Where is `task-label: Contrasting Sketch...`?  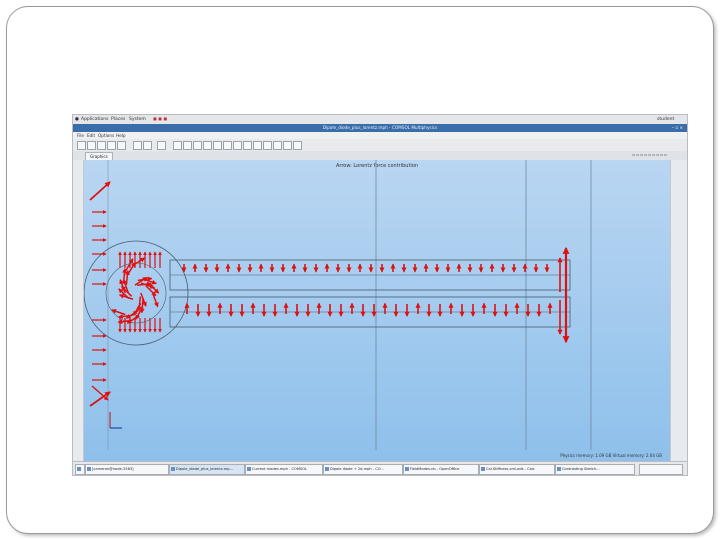
task-label: Contrasting Sketch... is located at coordinates (581, 469).